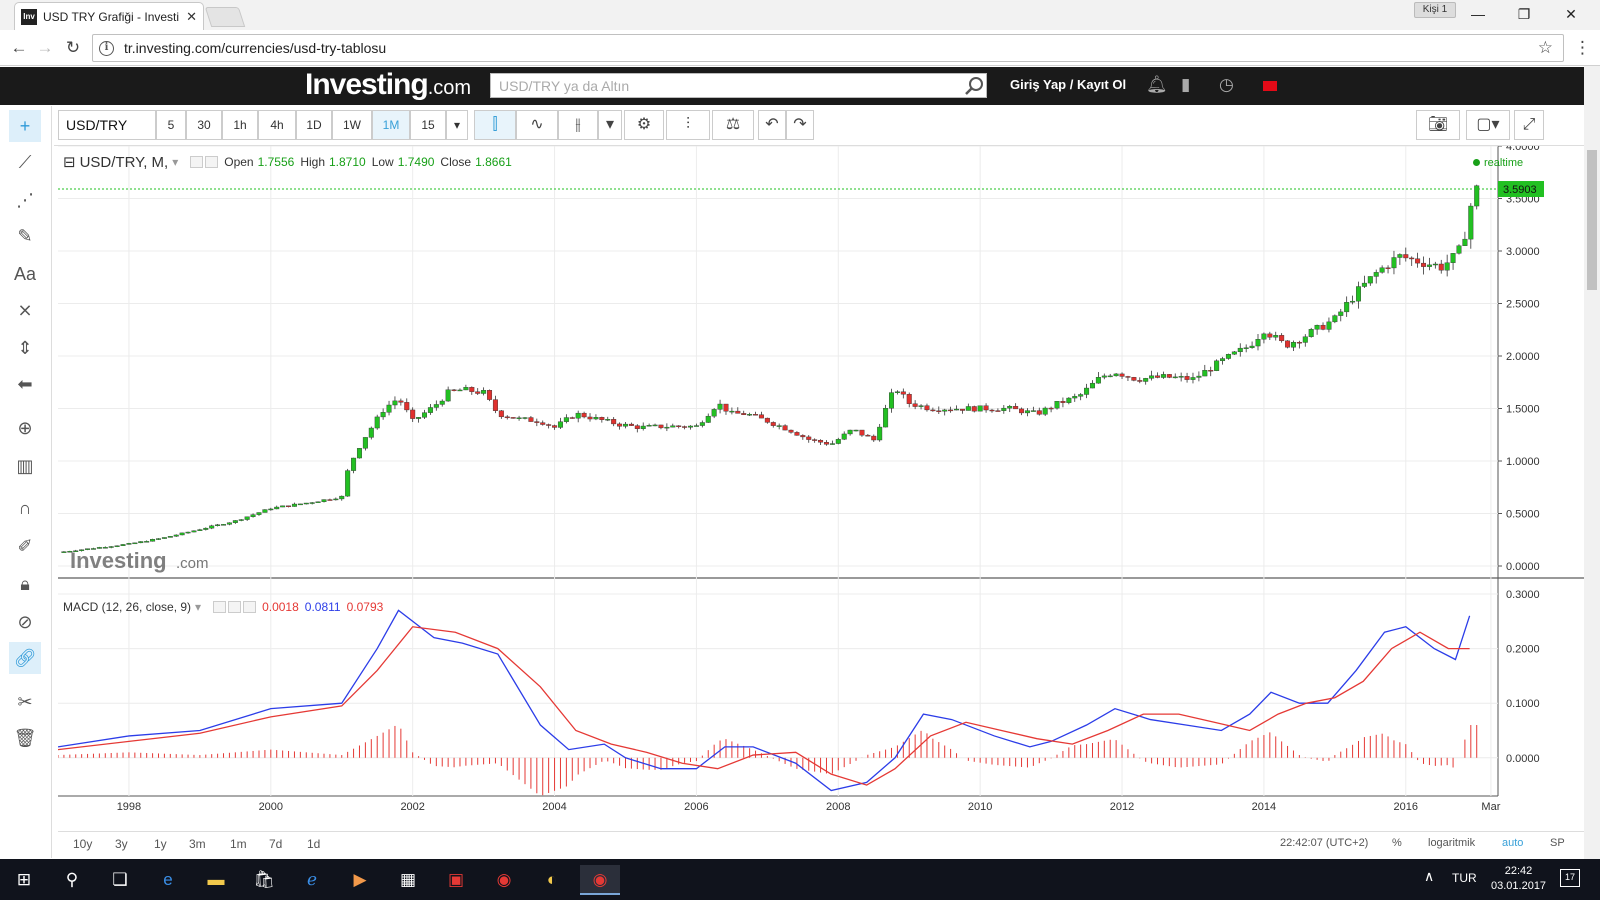 This screenshot has height=900, width=1600. Describe the element at coordinates (772, 125) in the screenshot. I see `undo-icon: ↶` at that location.